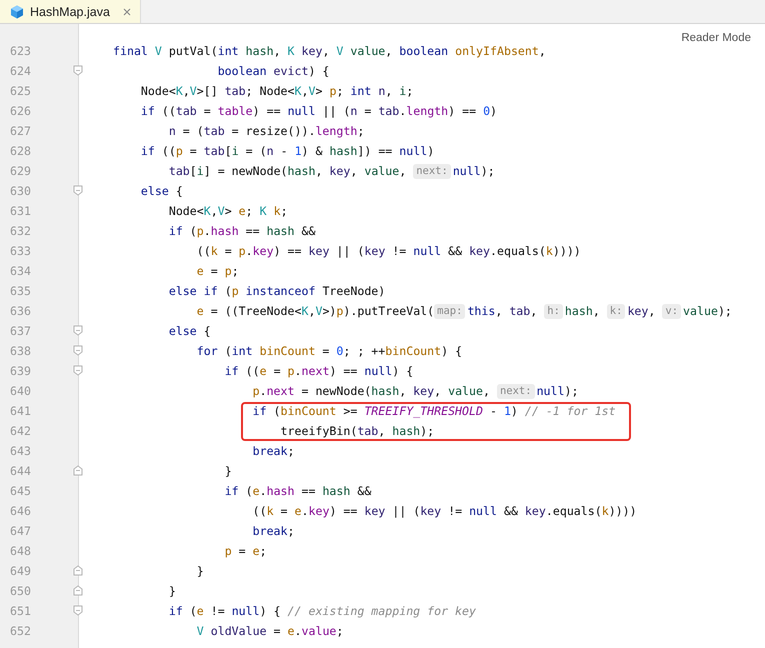 This screenshot has height=648, width=765. Describe the element at coordinates (245, 551) in the screenshot. I see `code-text: p = e;` at that location.